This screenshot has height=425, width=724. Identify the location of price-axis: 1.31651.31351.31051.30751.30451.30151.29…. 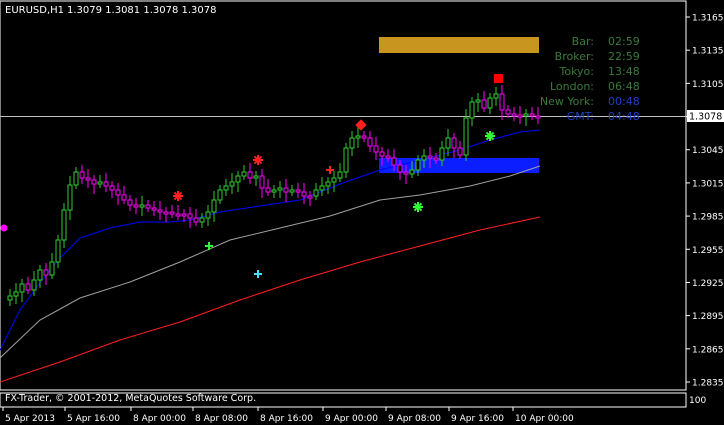
(705, 201).